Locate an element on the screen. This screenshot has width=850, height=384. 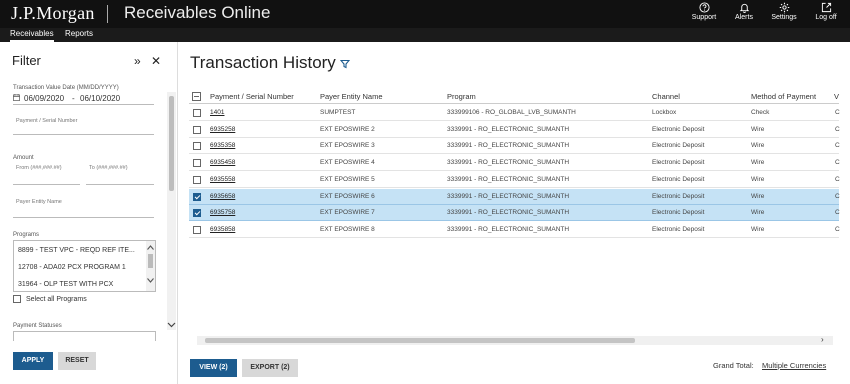
settings-button: Settings is located at coordinates (784, 11).